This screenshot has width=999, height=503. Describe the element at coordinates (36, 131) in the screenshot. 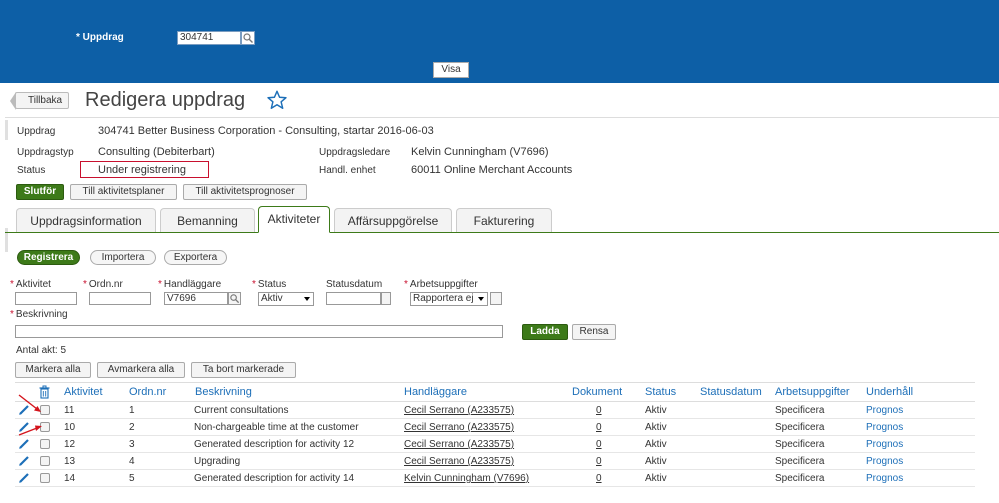

I see `info-uppdrag-label: Uppdrag` at that location.